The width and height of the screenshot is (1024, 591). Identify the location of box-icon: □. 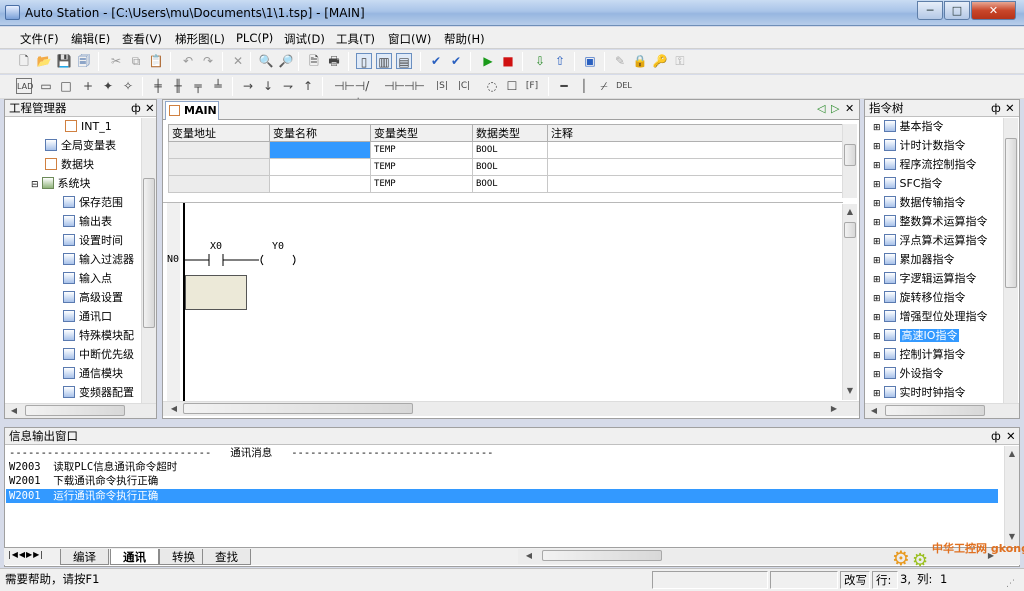
(66, 86).